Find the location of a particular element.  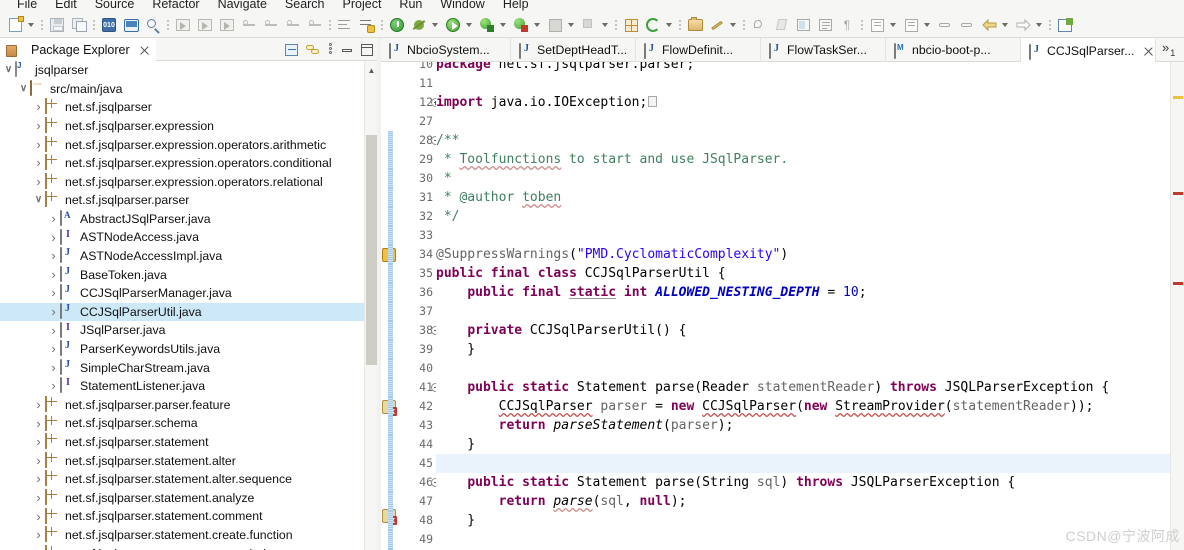

last-edit-icon is located at coordinates (293, 25).